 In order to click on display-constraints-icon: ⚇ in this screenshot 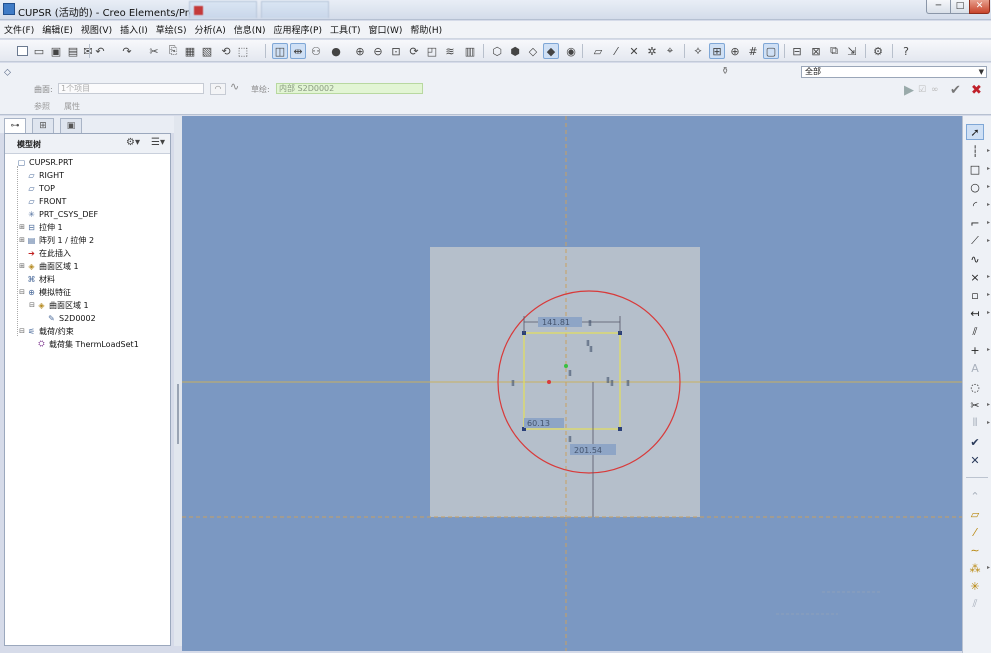, I will do `click(316, 51)`.